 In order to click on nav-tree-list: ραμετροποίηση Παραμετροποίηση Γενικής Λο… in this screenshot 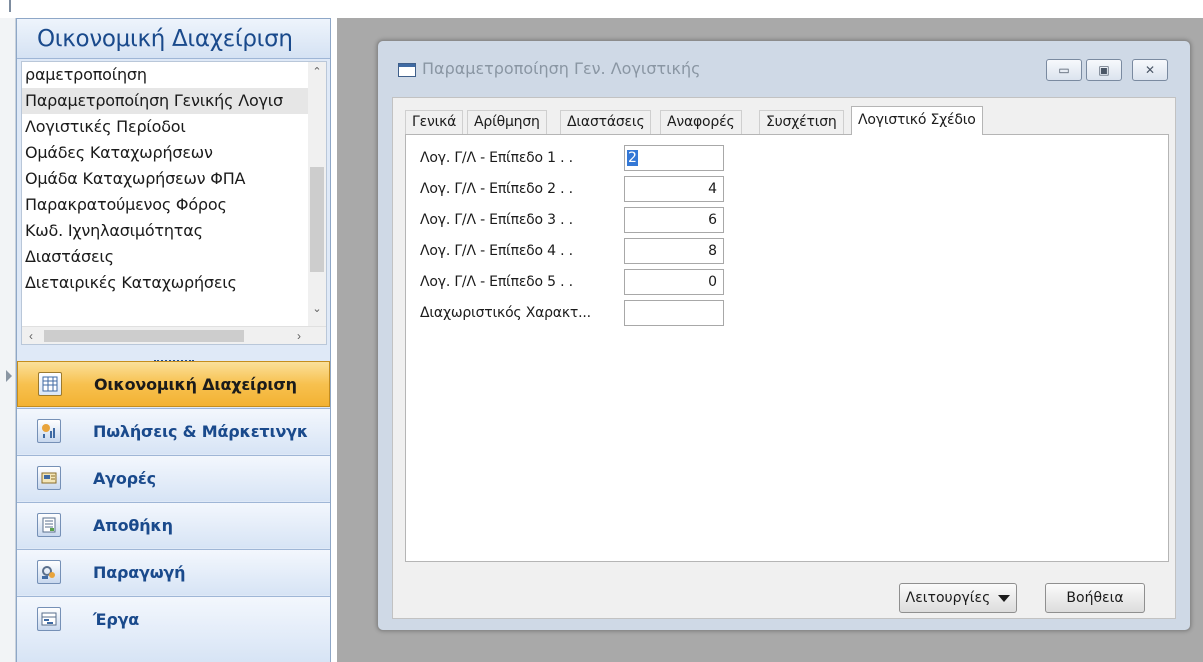, I will do `click(166, 195)`.